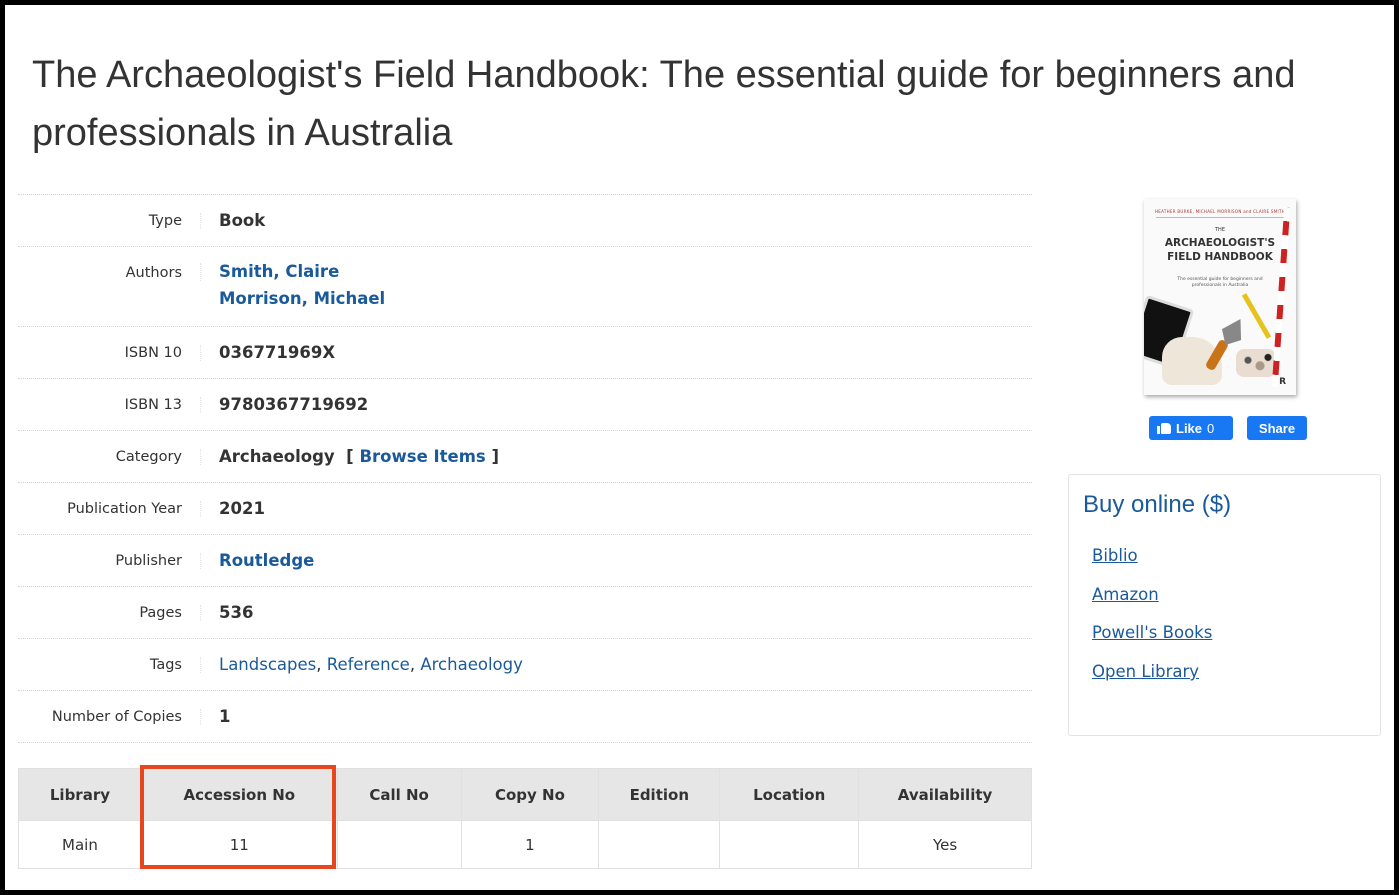  Describe the element at coordinates (659, 794) in the screenshot. I see `column-header: Edition` at that location.